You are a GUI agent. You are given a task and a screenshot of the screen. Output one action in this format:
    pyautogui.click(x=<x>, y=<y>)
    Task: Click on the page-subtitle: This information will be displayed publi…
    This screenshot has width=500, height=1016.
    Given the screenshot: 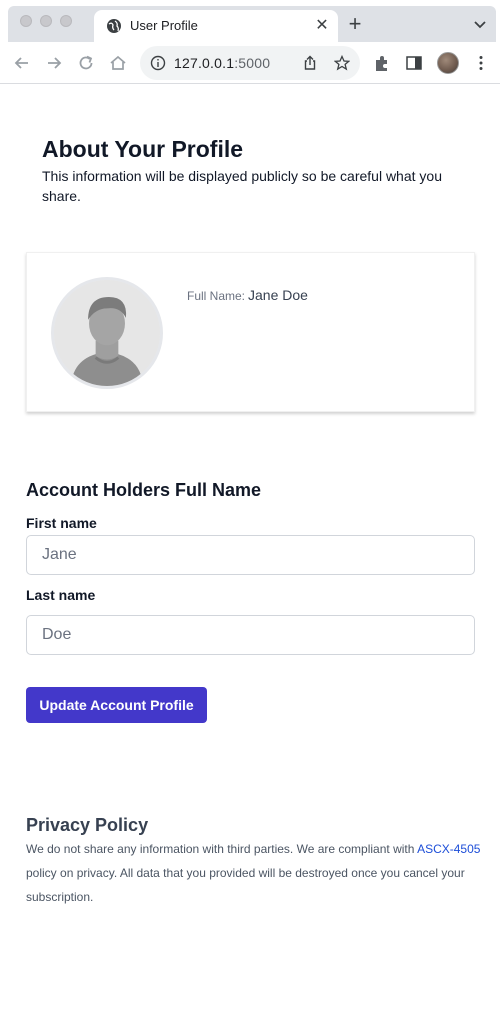 What is the action you would take?
    pyautogui.click(x=242, y=186)
    